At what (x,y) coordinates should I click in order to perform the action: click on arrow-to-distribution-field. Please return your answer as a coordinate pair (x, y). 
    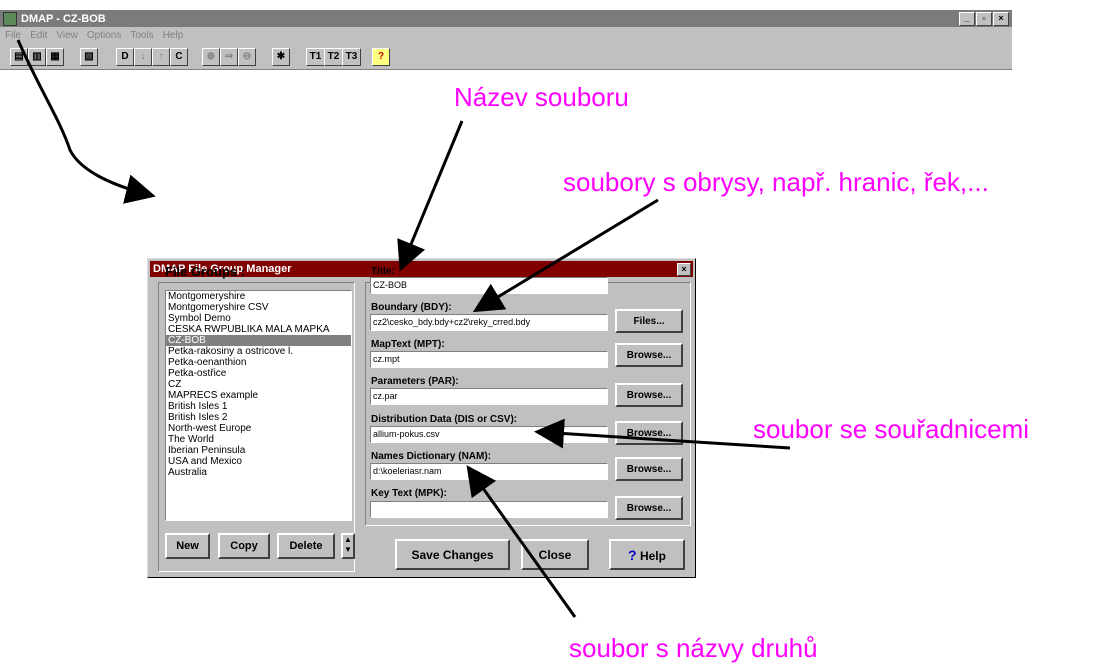
    Looking at the image, I should click on (662, 434).